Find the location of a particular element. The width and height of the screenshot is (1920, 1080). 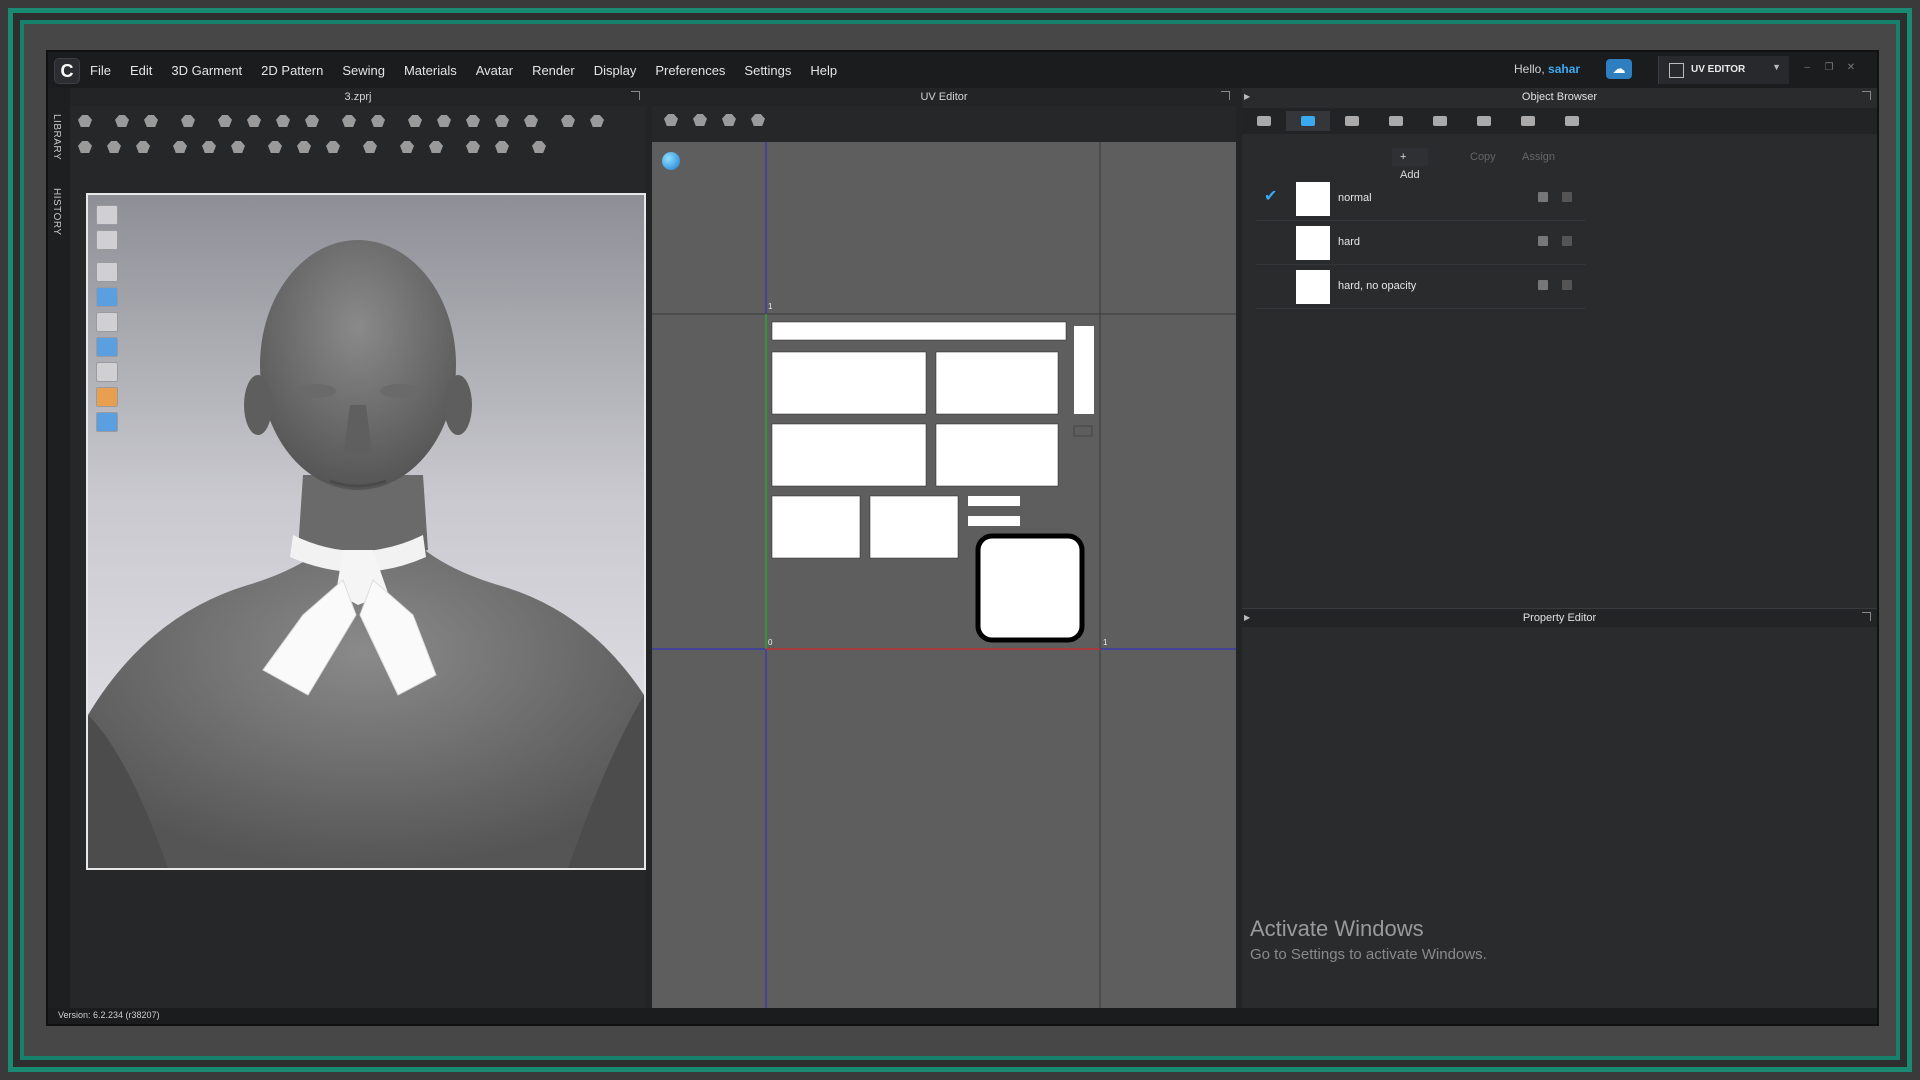

fold-icon is located at coordinates (225, 121).